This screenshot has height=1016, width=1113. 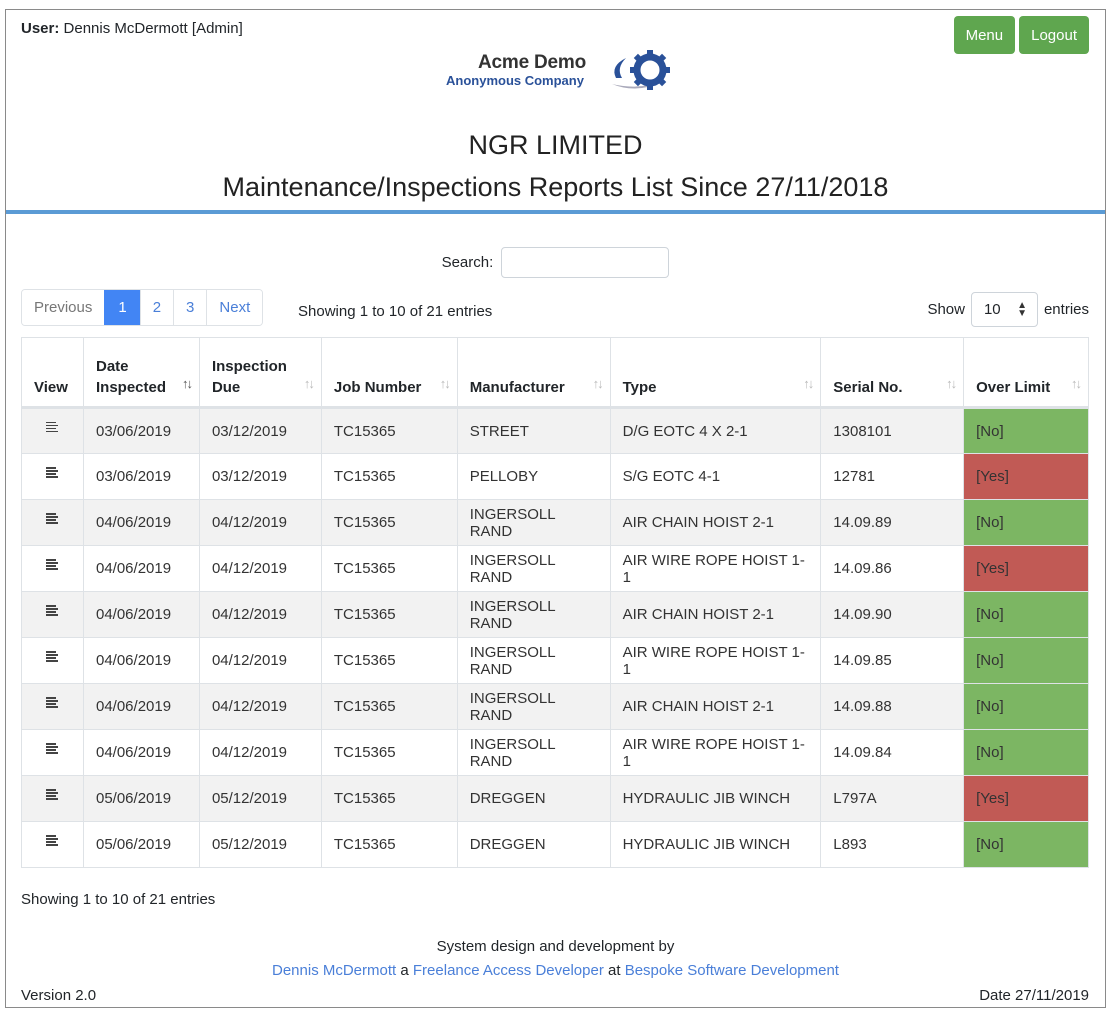 What do you see at coordinates (946, 309) in the screenshot?
I see `show-label: Show` at bounding box center [946, 309].